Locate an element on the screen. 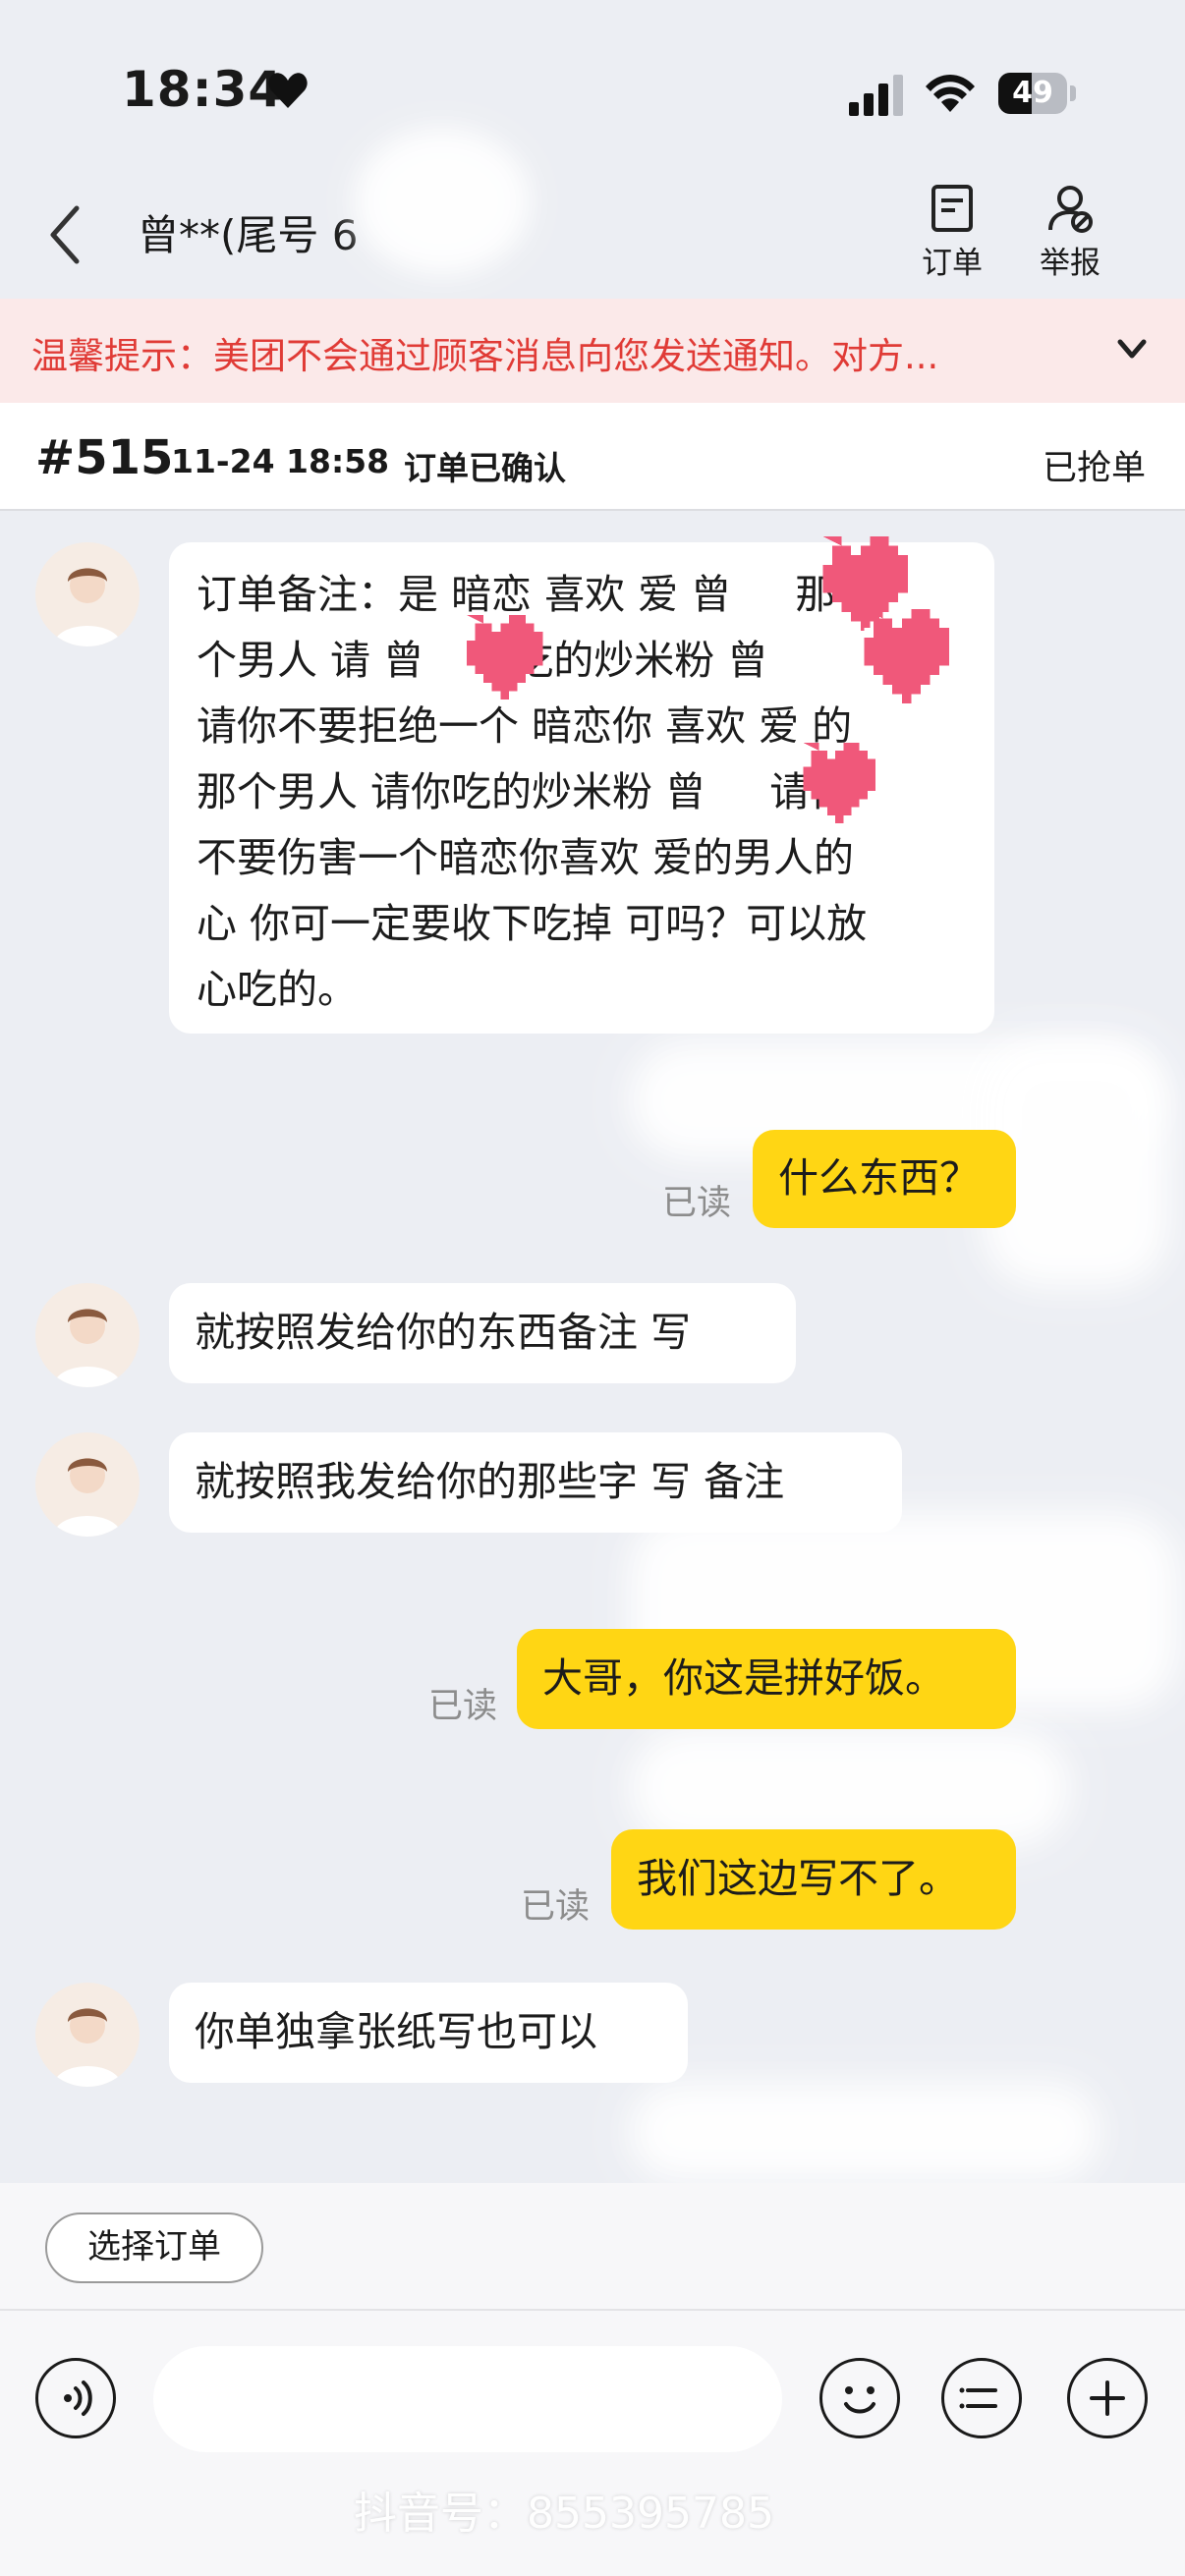 The width and height of the screenshot is (1185, 2576). message-bubble: 你单独拿张纸写也可以 is located at coordinates (429, 2033).